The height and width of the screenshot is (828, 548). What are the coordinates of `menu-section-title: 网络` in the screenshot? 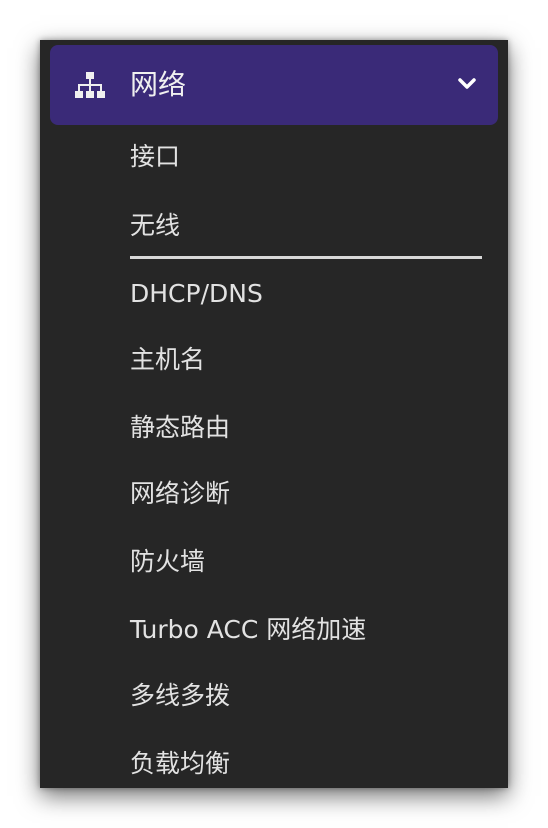 It's located at (158, 84).